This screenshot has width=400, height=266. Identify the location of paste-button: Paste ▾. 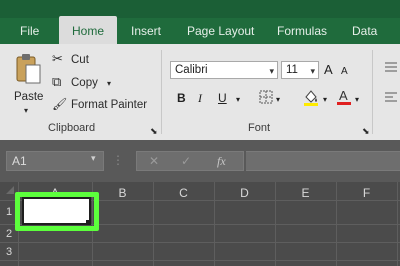
(29, 83).